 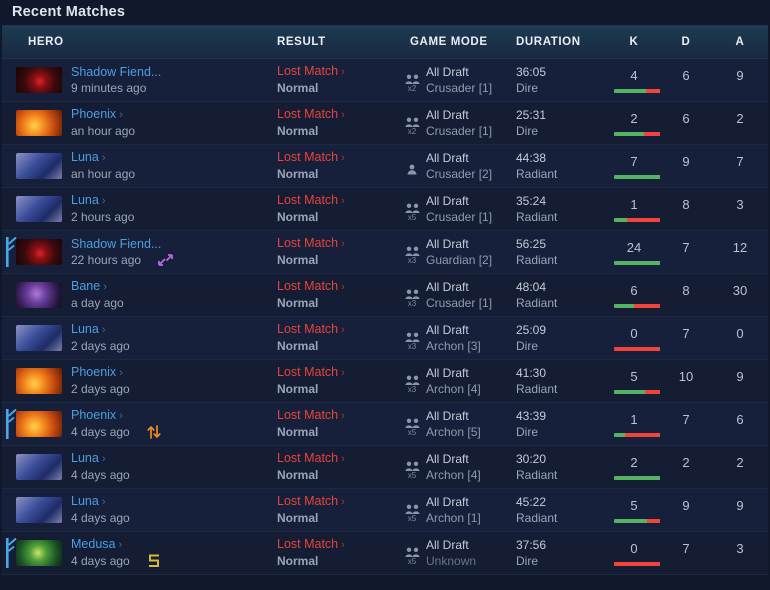 I want to click on assists-value: 30, so click(x=740, y=290).